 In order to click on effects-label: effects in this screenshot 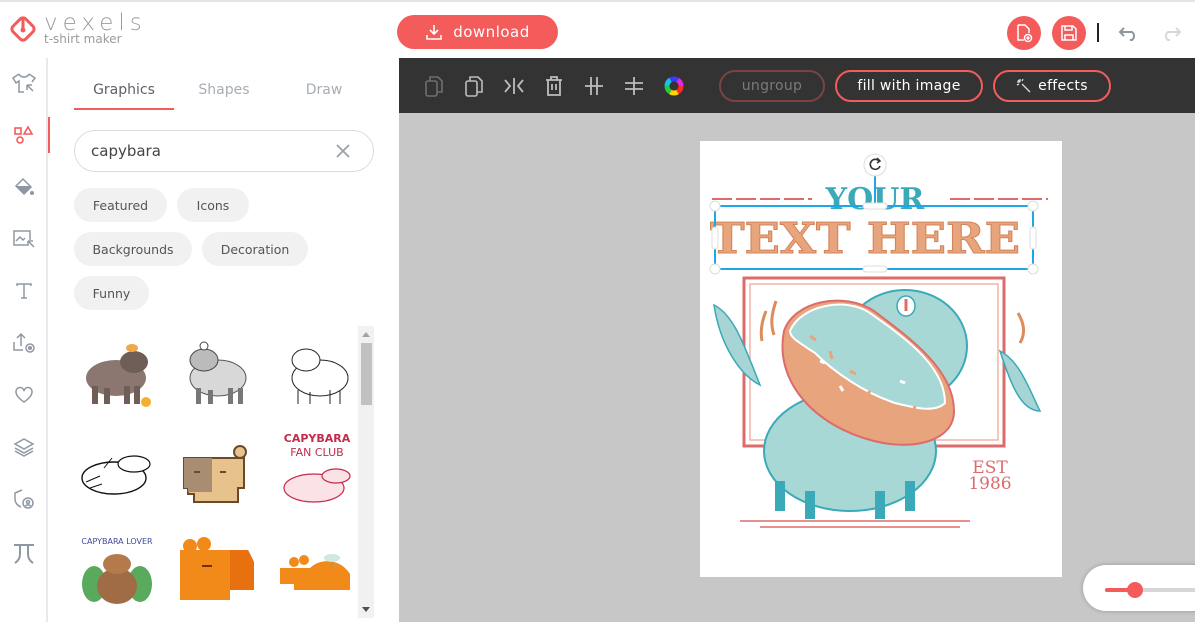, I will do `click(1063, 86)`.